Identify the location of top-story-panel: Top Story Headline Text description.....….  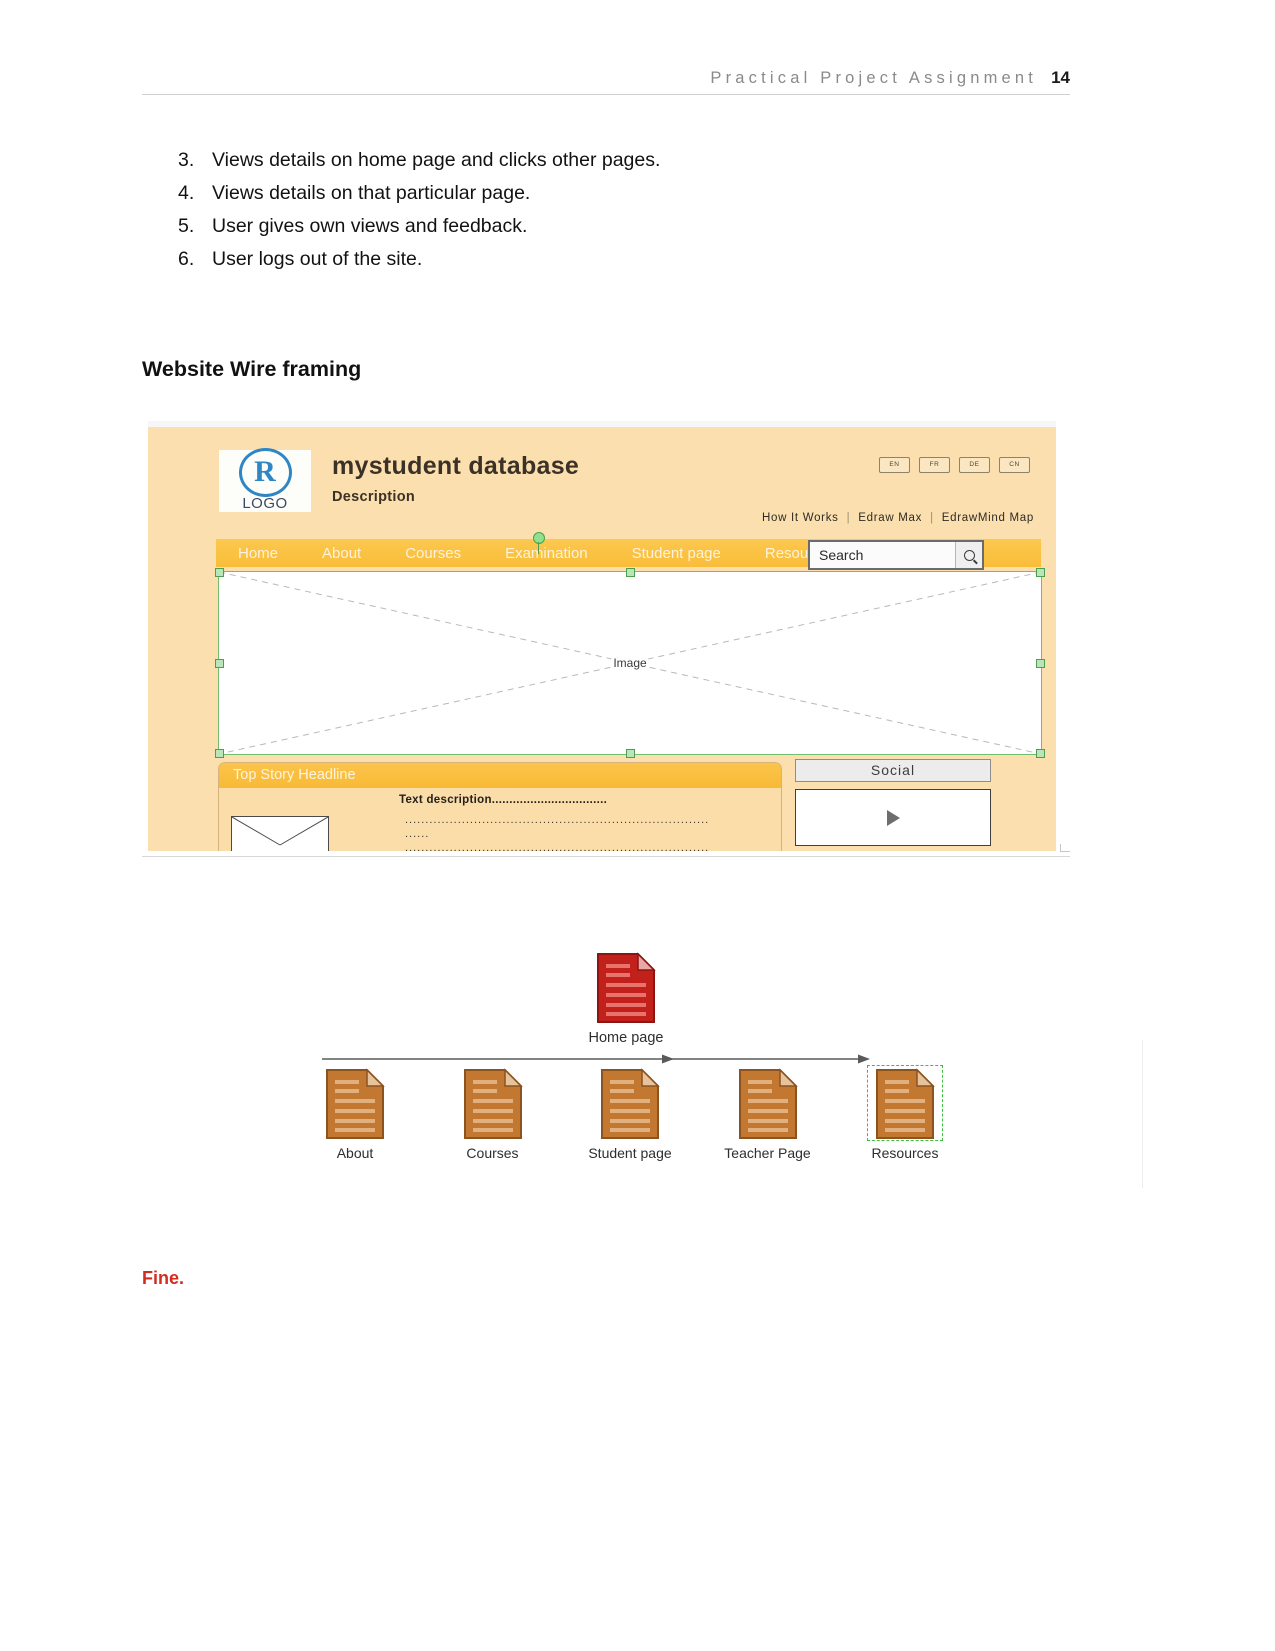
(500, 807).